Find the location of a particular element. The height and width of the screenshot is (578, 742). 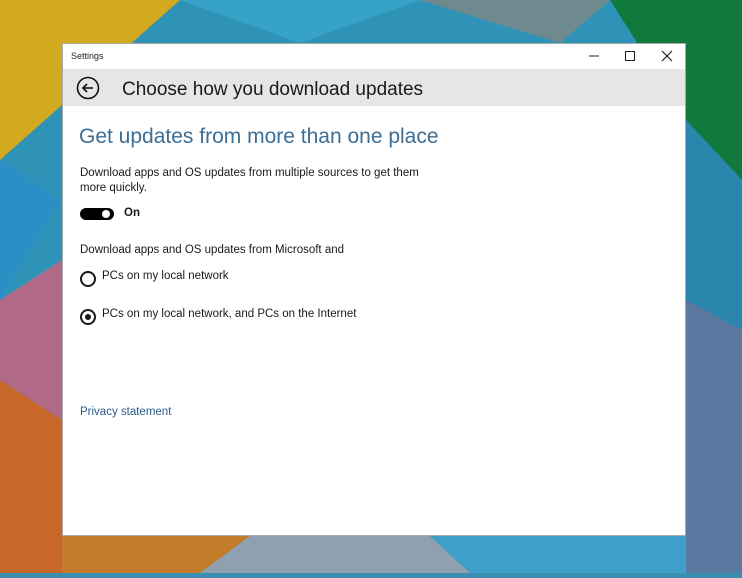

minimize-icon is located at coordinates (594, 56).